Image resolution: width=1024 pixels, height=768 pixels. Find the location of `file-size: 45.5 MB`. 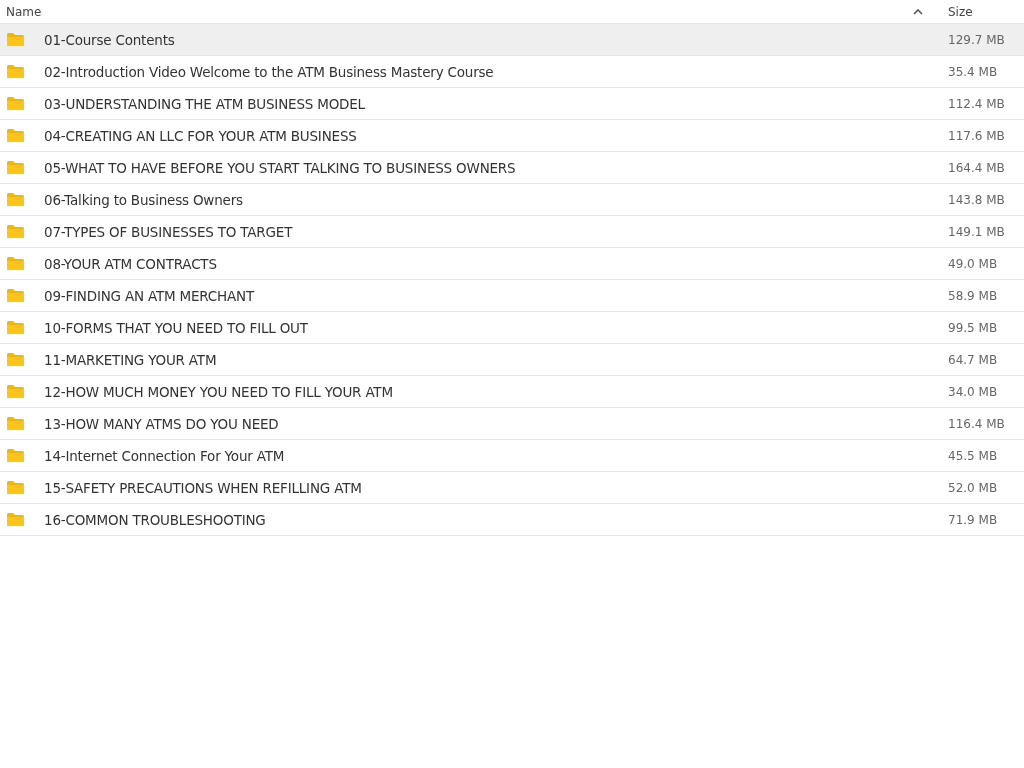

file-size: 45.5 MB is located at coordinates (973, 455).